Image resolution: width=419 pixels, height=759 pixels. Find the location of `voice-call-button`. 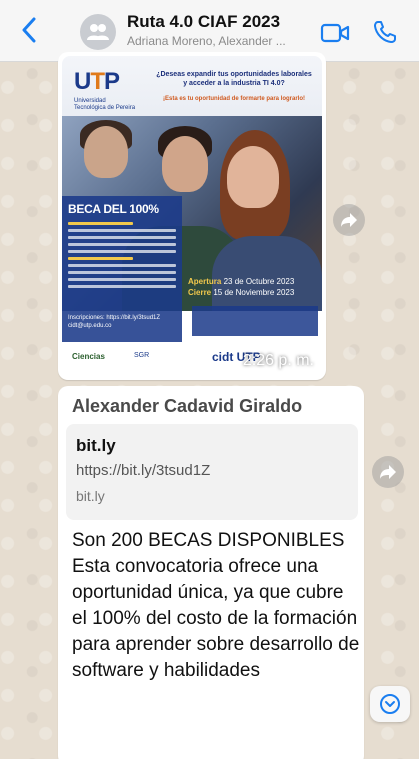

voice-call-button is located at coordinates (385, 32).